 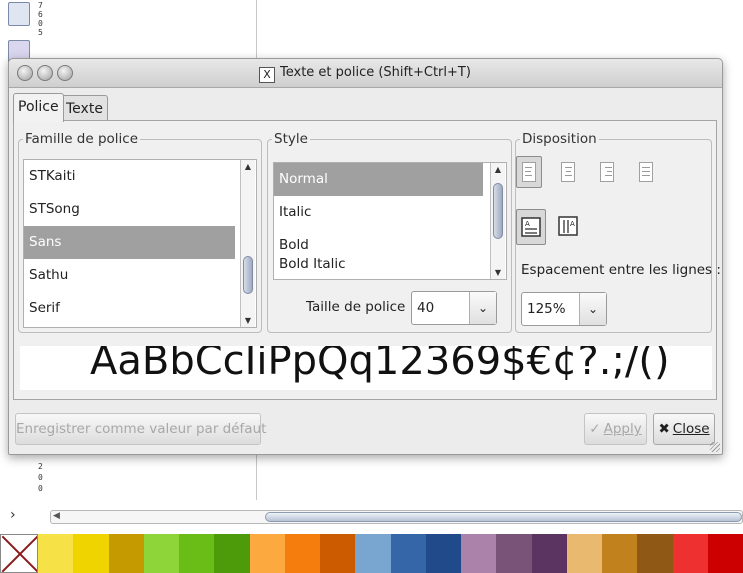 I want to click on line-spacing-value: 125%, so click(x=546, y=309).